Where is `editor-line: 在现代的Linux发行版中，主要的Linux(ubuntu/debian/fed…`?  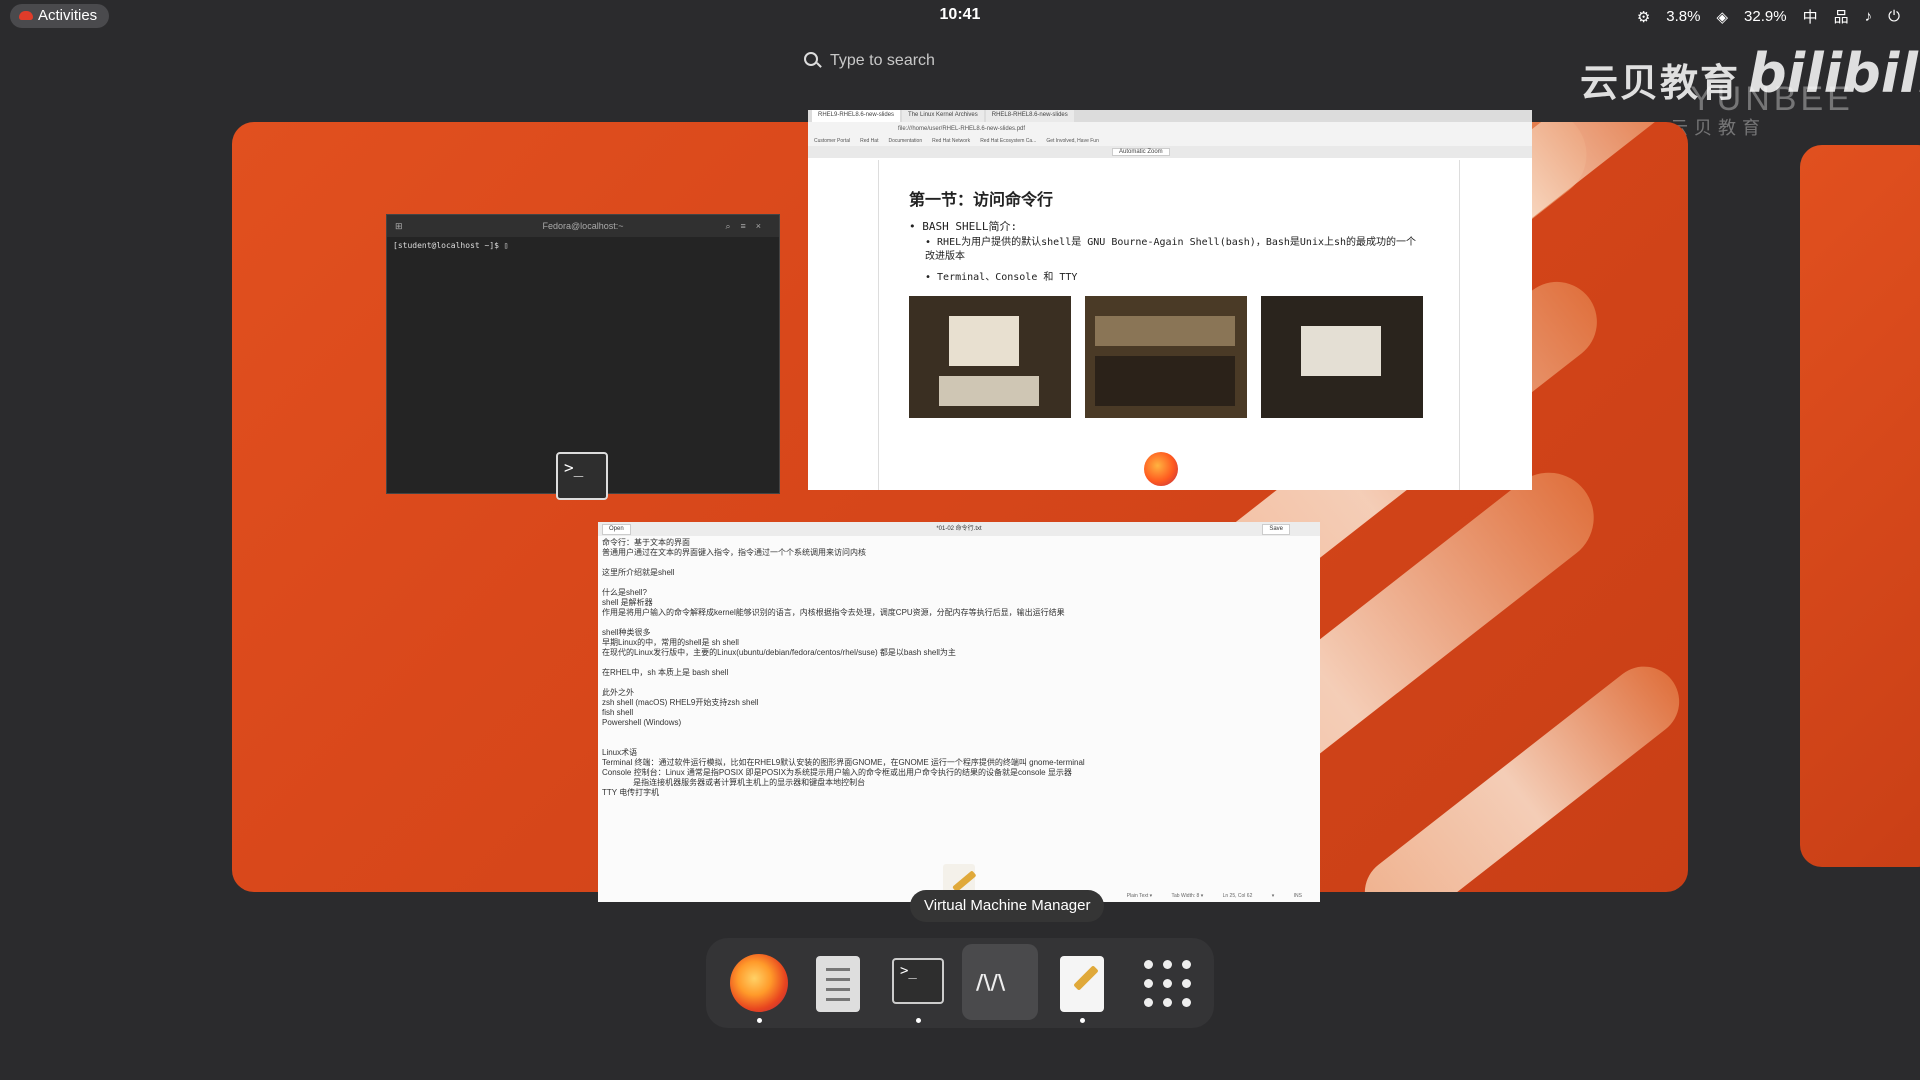
editor-line: 在现代的Linux发行版中，主要的Linux(ubuntu/debian/fed… is located at coordinates (779, 652).